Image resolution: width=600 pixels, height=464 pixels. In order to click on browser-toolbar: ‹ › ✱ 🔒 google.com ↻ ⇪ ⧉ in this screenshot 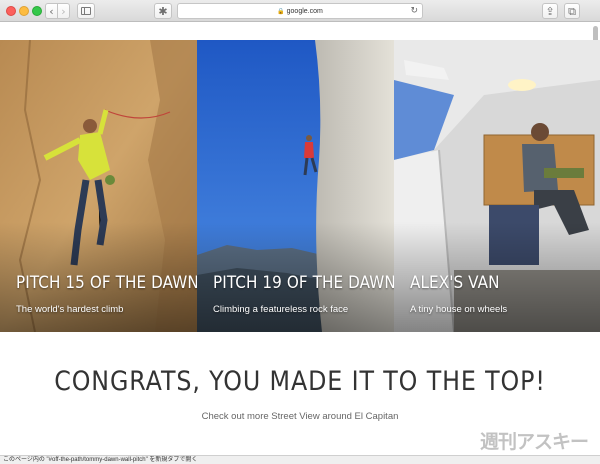, I will do `click(300, 11)`.